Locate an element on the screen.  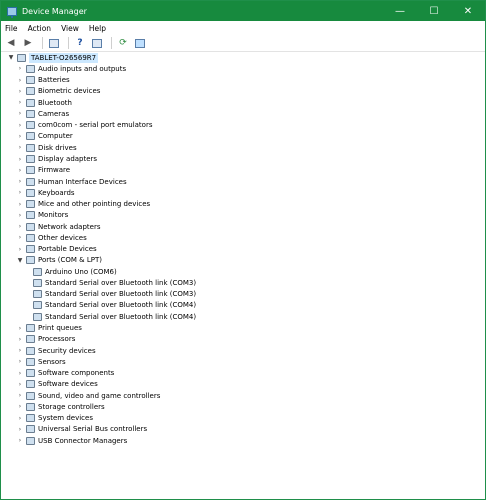
tree-category: › USB Connector Managers is located at coordinates (243, 440).